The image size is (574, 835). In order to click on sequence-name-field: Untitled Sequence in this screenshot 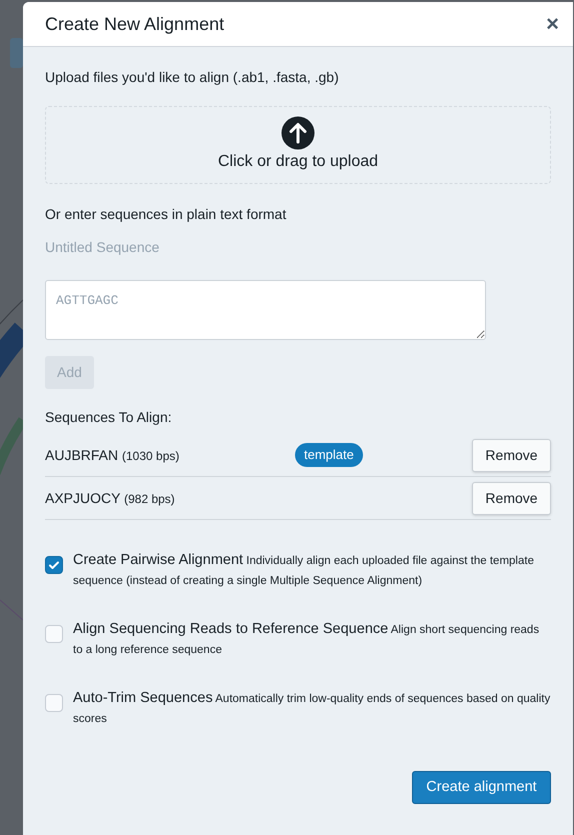, I will do `click(195, 247)`.